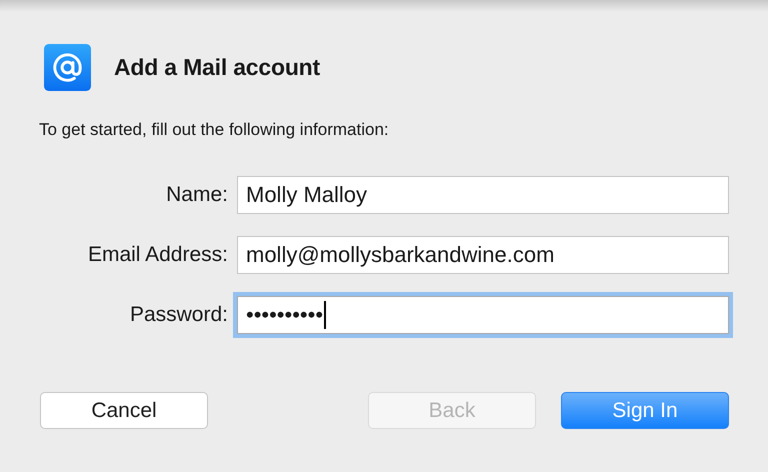  Describe the element at coordinates (214, 130) in the screenshot. I see `instructions-text: To get started, fill out the following information:` at that location.